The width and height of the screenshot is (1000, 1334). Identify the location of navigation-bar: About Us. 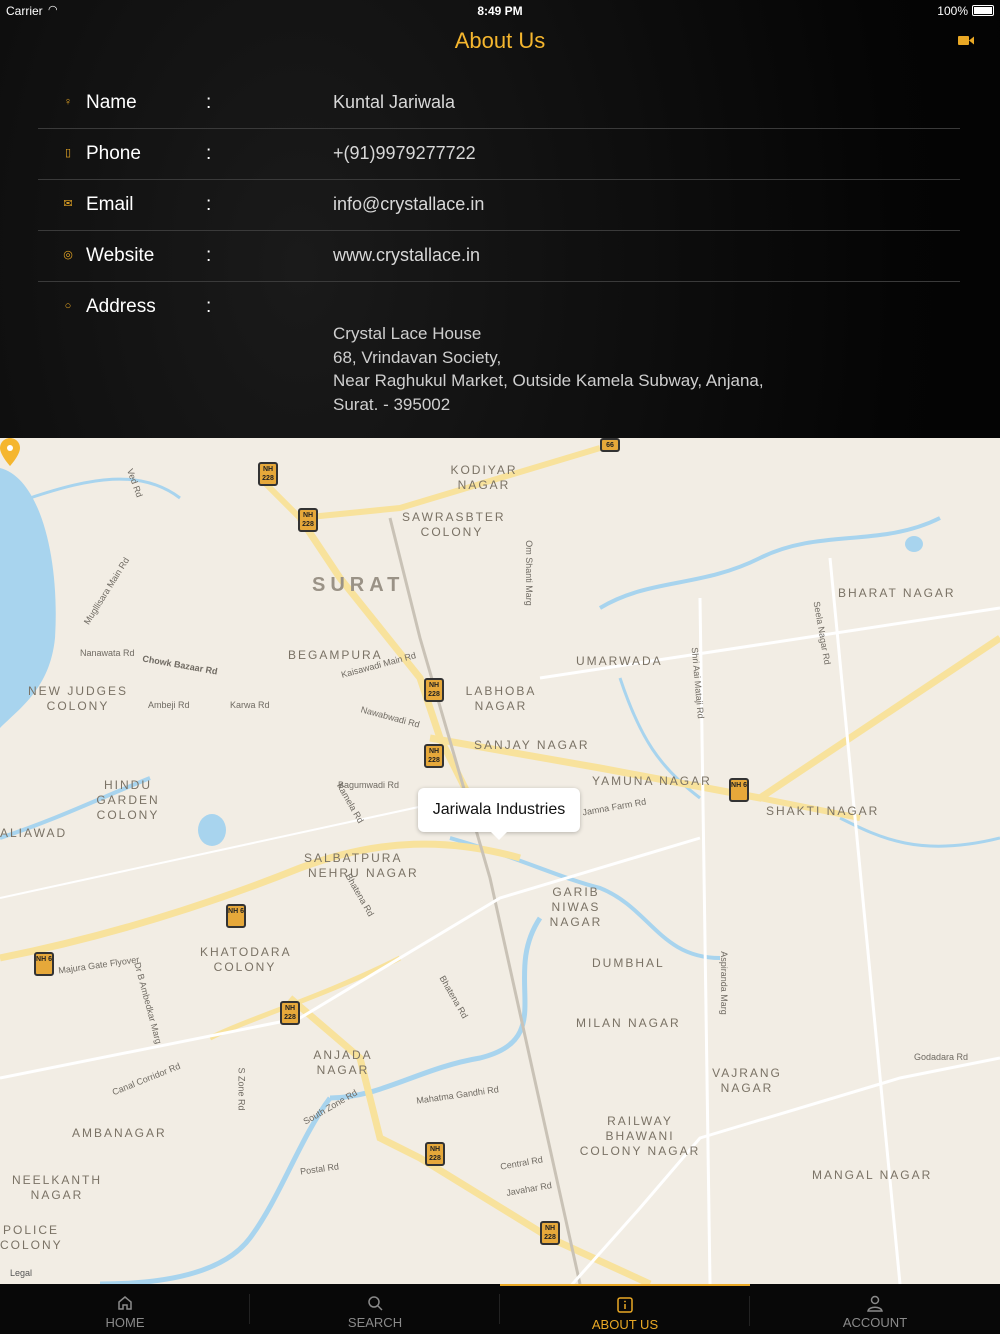
(500, 42).